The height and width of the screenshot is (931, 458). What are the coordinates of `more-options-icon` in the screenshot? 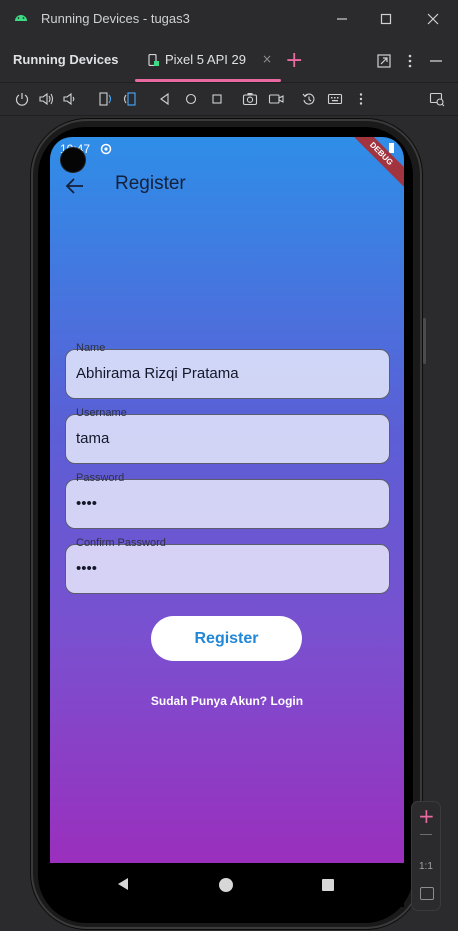 It's located at (410, 61).